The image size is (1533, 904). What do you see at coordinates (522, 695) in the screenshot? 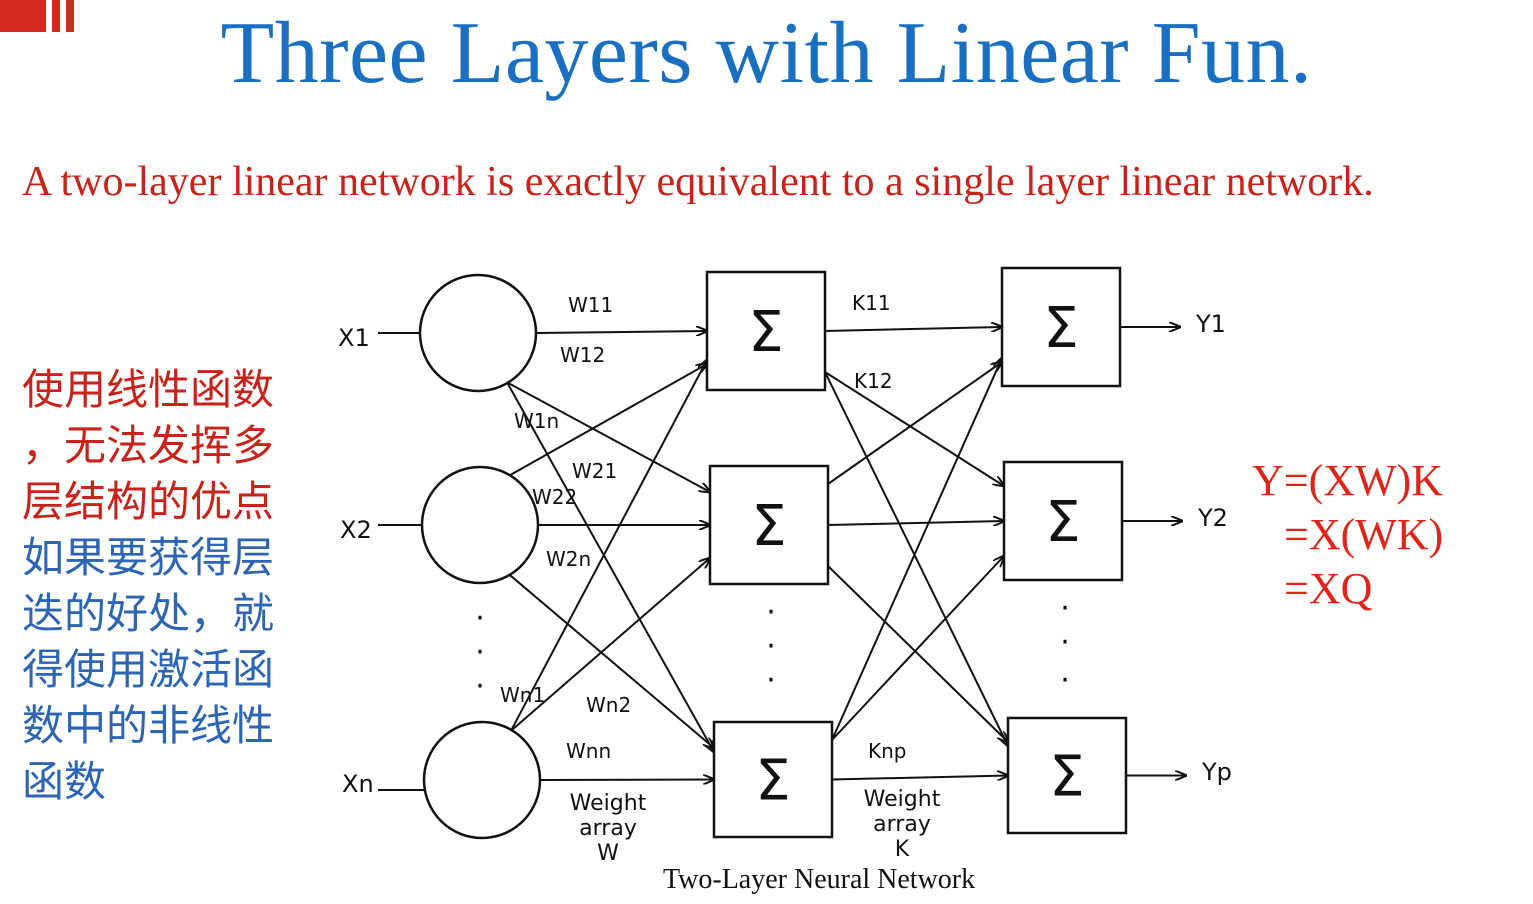
I see `weight-label-w: Wn1` at bounding box center [522, 695].